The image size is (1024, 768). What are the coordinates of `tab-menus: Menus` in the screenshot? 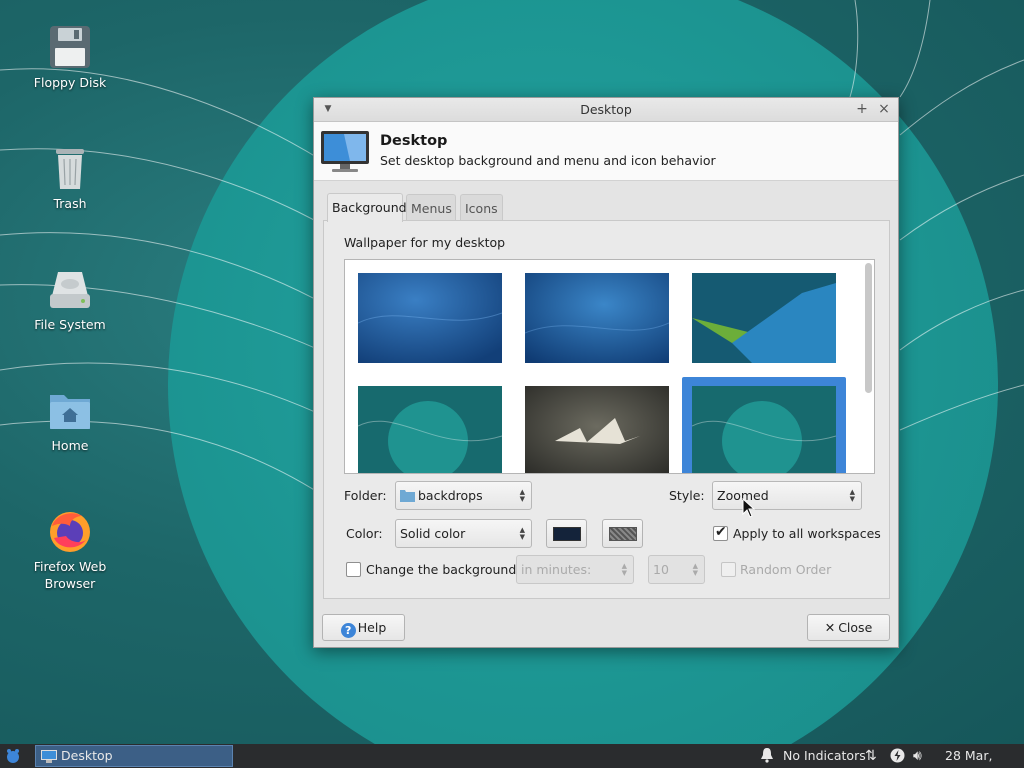 It's located at (431, 207).